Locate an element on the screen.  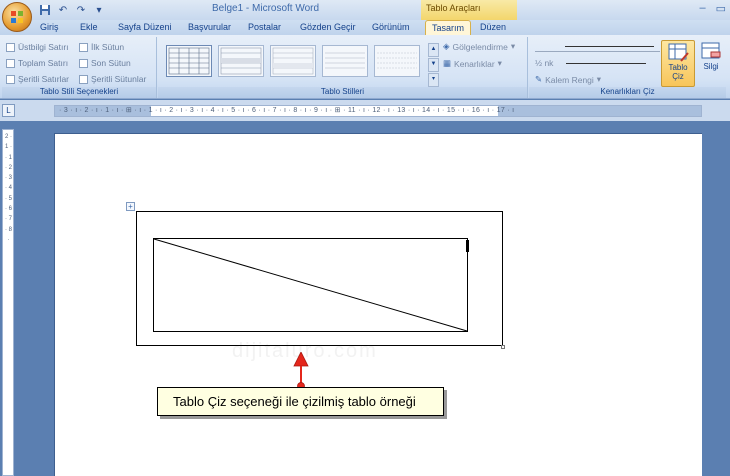
restore-button: ▭ is located at coordinates (721, 8).